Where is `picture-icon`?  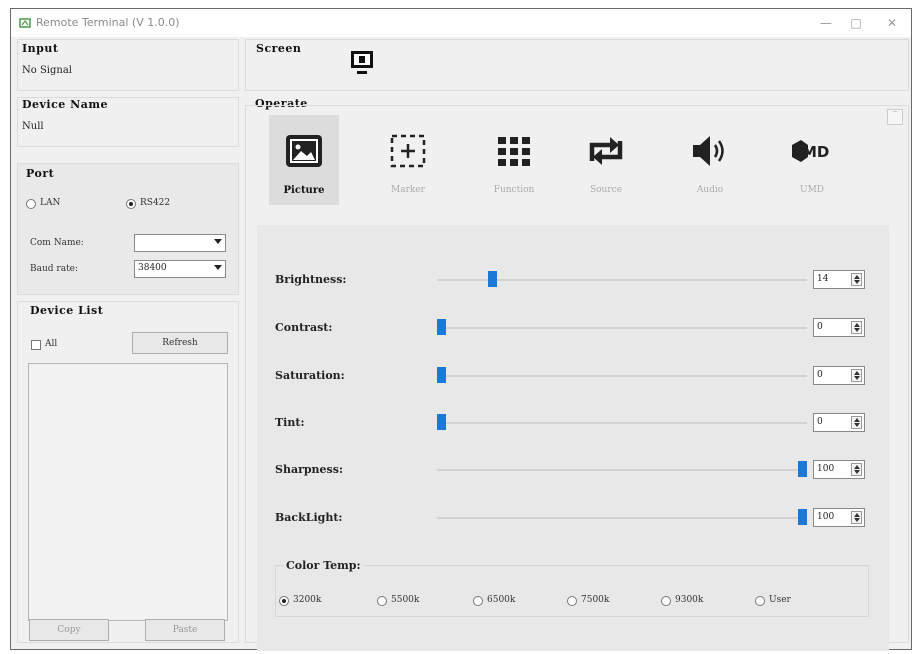 picture-icon is located at coordinates (304, 151).